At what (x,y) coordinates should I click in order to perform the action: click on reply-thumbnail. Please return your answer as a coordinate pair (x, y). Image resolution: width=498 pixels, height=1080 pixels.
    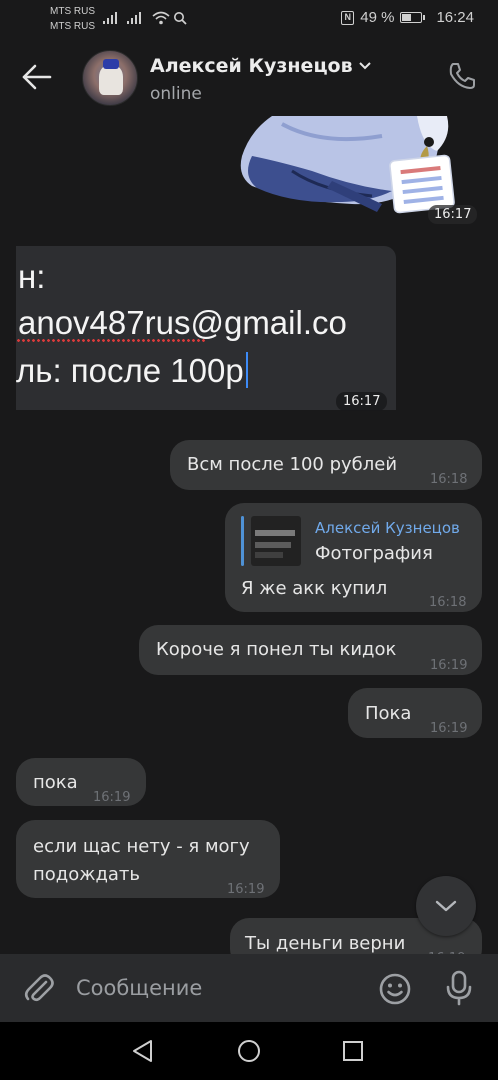
    Looking at the image, I should click on (276, 541).